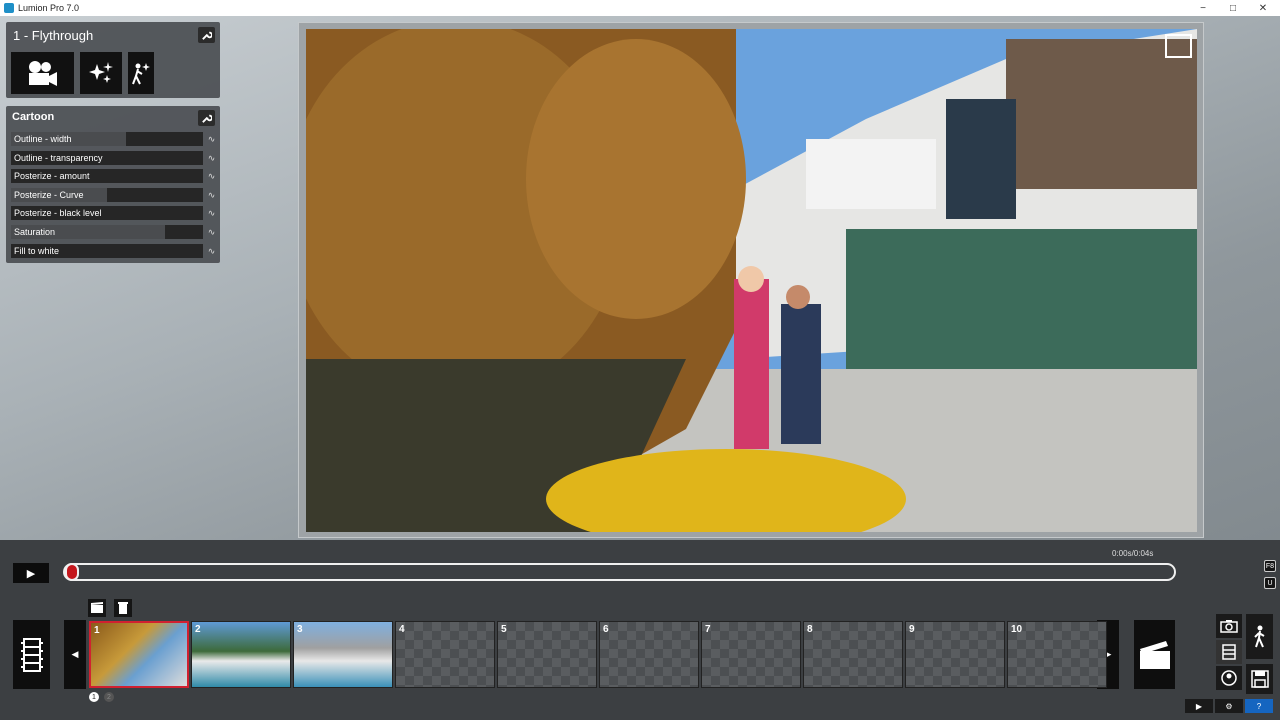 The image size is (1280, 720). What do you see at coordinates (1199, 706) in the screenshot?
I see `play-preview-button: ▶` at bounding box center [1199, 706].